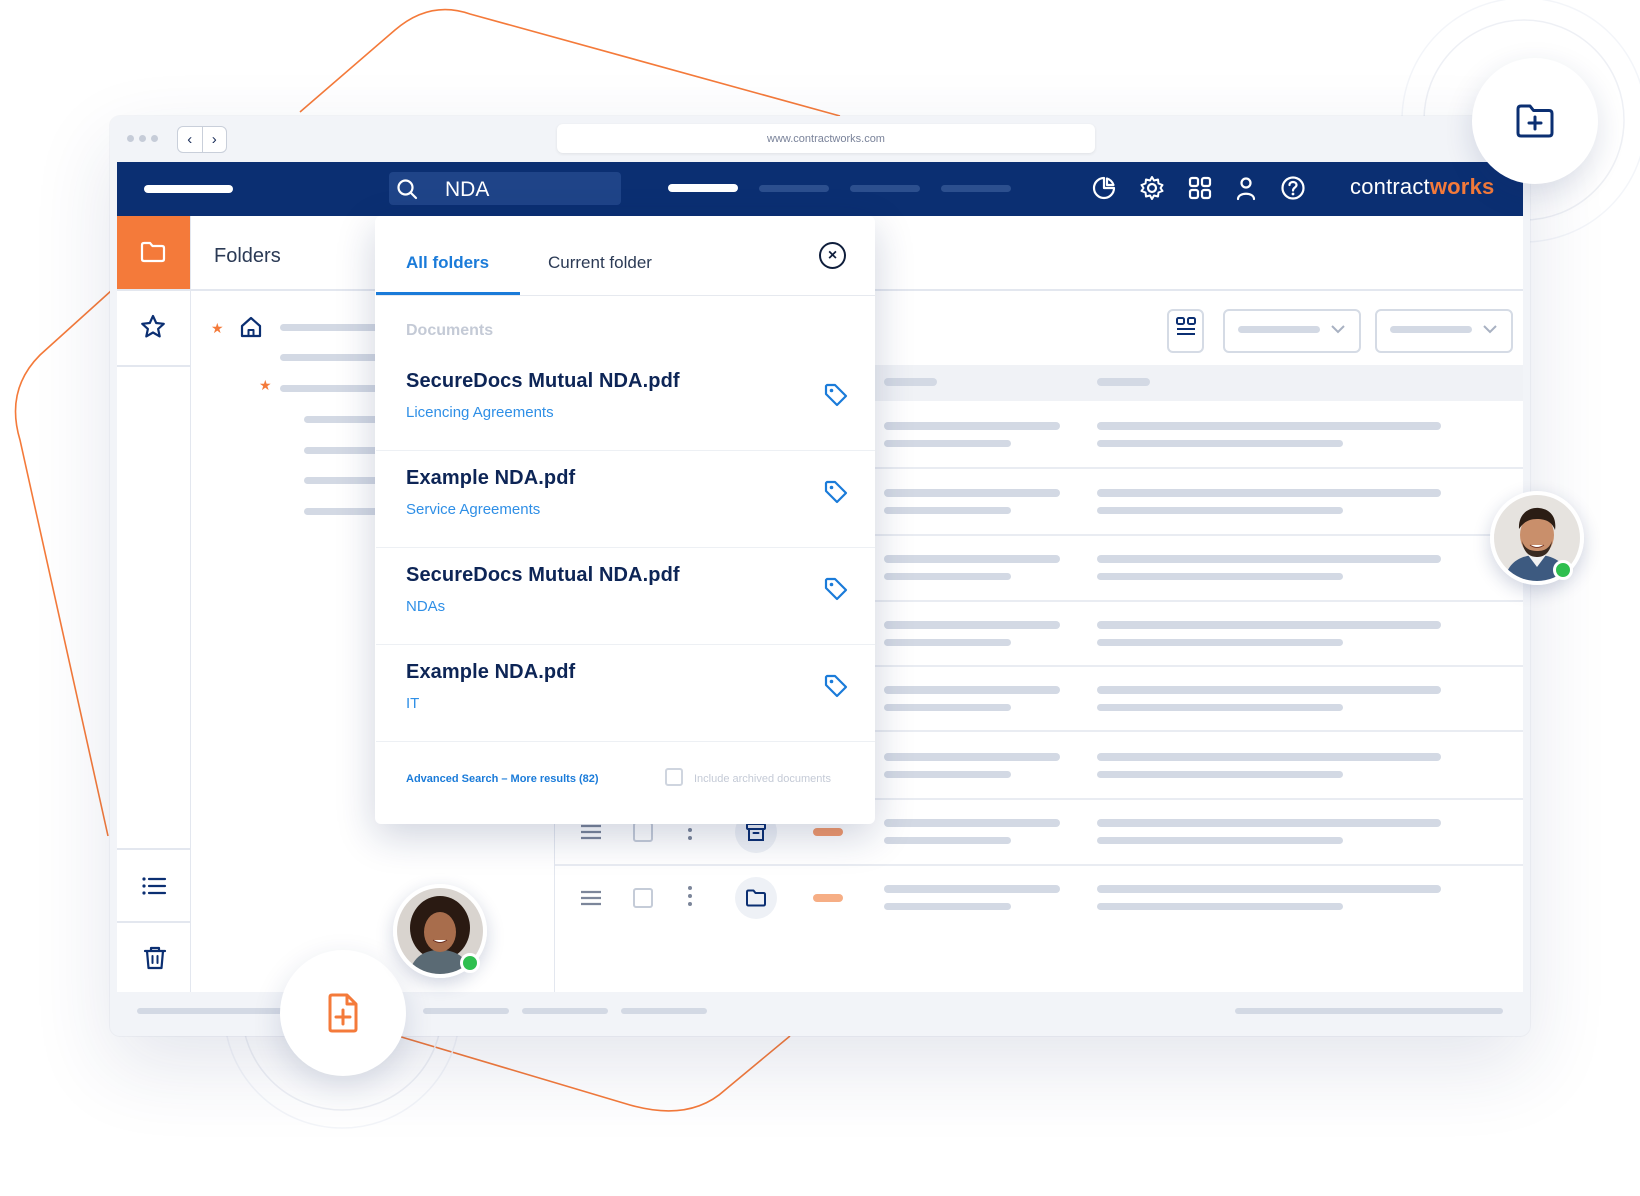  Describe the element at coordinates (762, 779) in the screenshot. I see `include-archived-label: Include archived documents` at that location.